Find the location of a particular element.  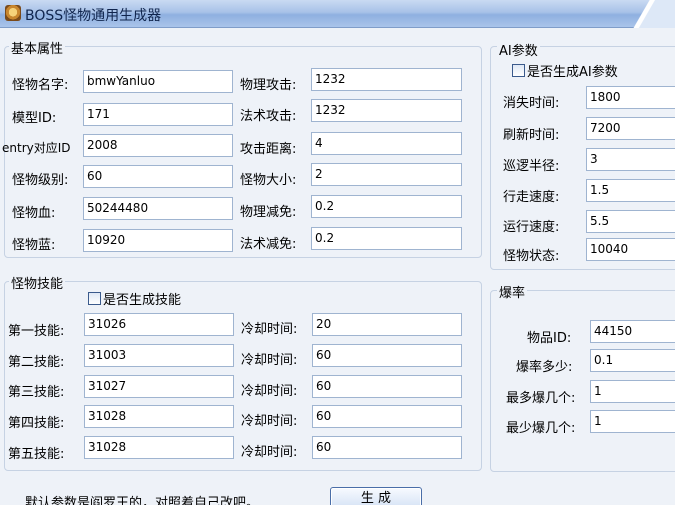

monster-state-input: 10040 is located at coordinates (630, 249).